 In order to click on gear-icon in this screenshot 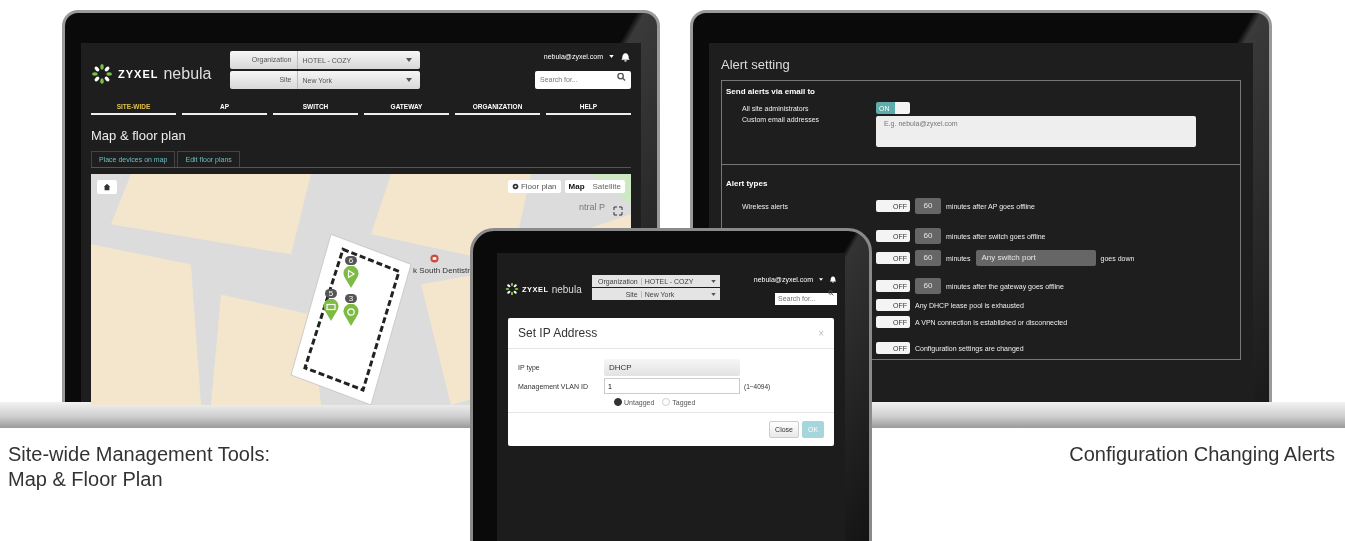, I will do `click(515, 186)`.